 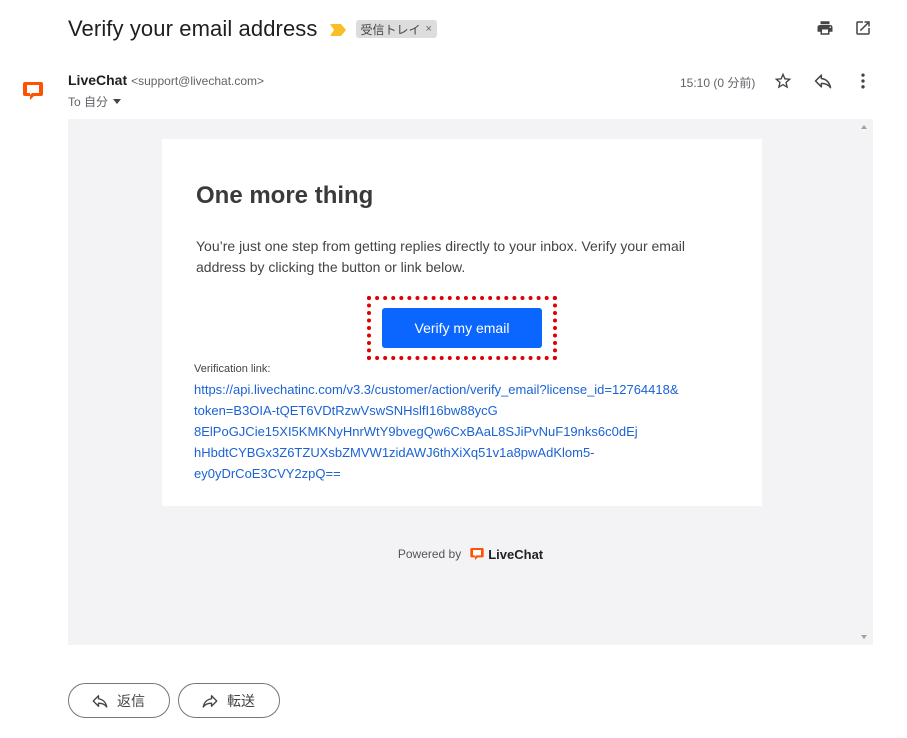 What do you see at coordinates (174, 700) in the screenshot?
I see `bottom-actions: 返信 転送` at bounding box center [174, 700].